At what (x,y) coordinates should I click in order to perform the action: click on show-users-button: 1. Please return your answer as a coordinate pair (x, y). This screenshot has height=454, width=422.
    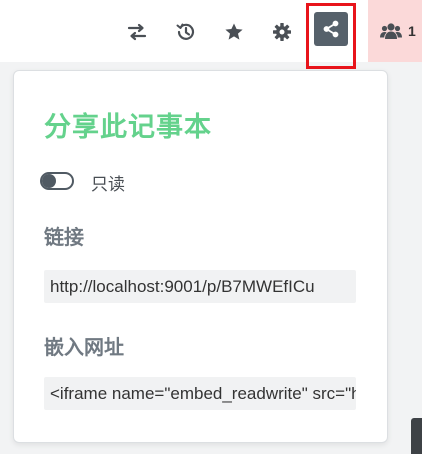
    Looking at the image, I should click on (395, 31).